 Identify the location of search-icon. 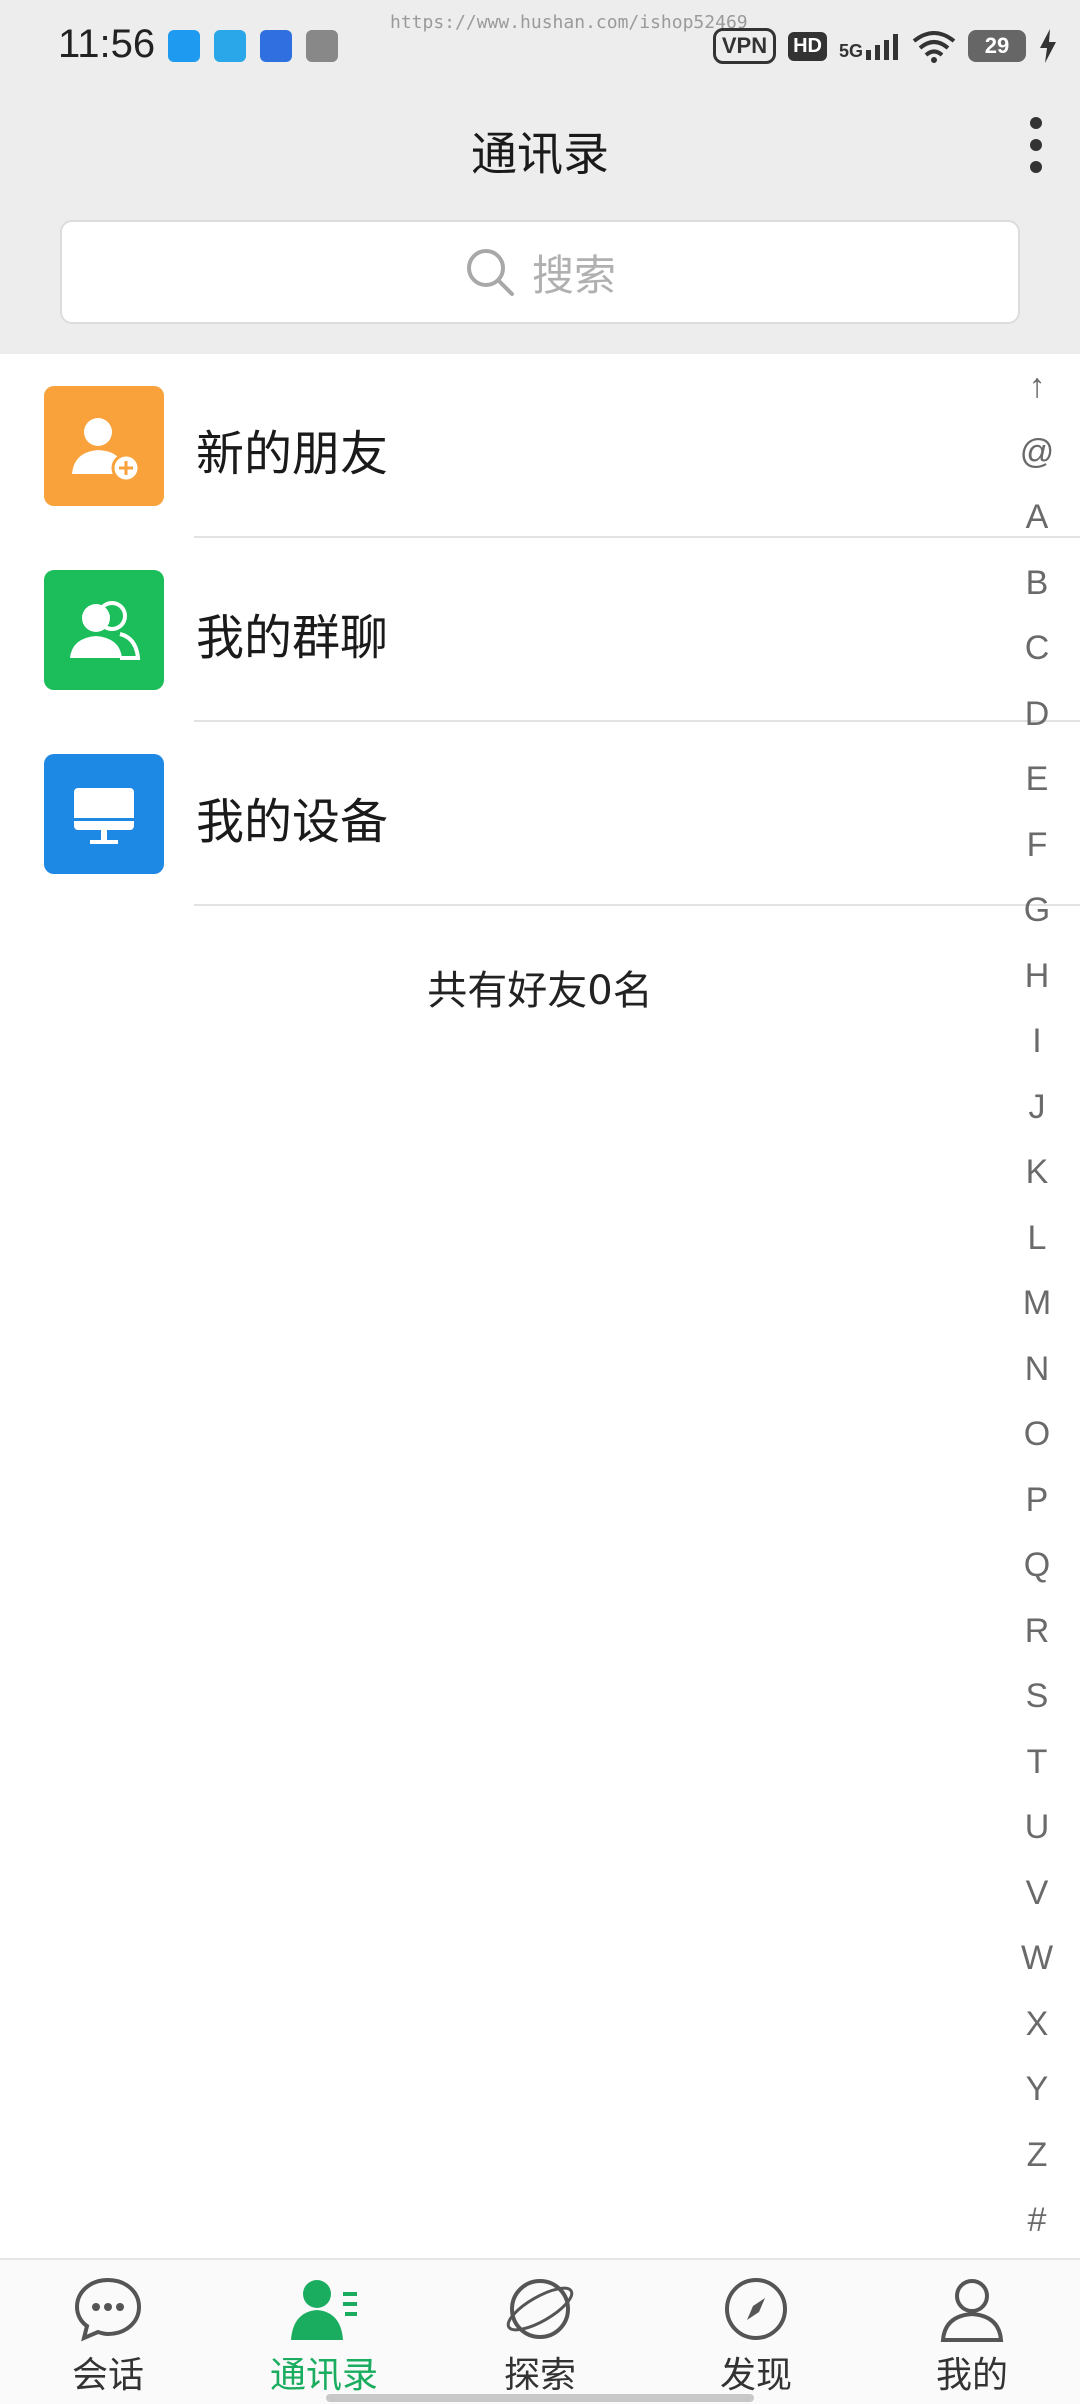
(490, 272).